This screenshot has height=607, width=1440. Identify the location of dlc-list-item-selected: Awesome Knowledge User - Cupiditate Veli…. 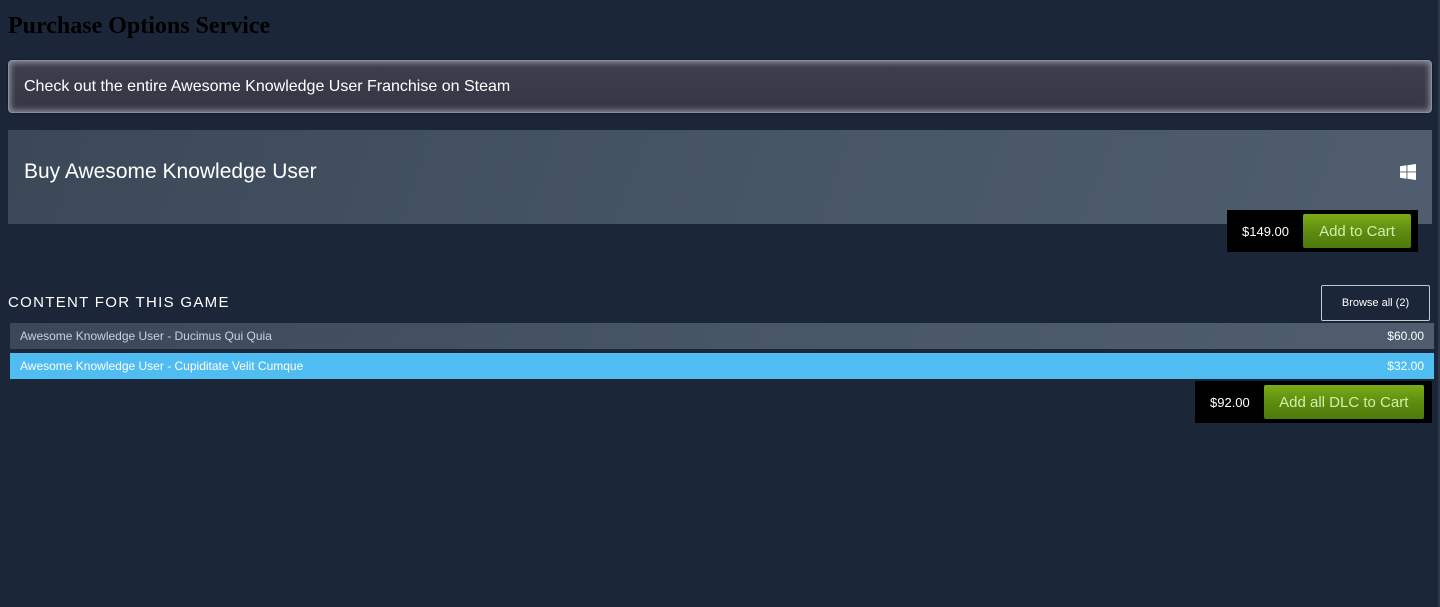
(722, 366).